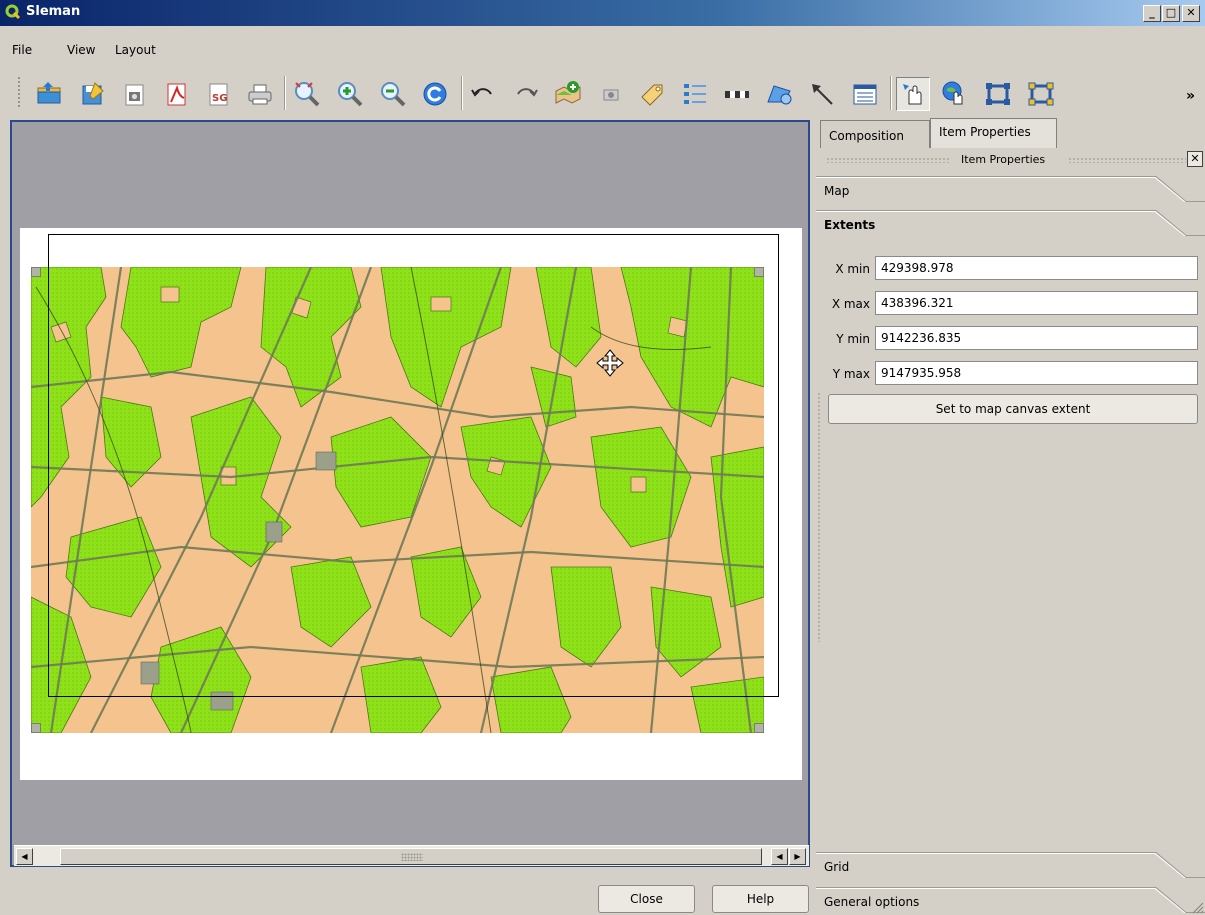 The height and width of the screenshot is (915, 1205). I want to click on print-icon, so click(260, 94).